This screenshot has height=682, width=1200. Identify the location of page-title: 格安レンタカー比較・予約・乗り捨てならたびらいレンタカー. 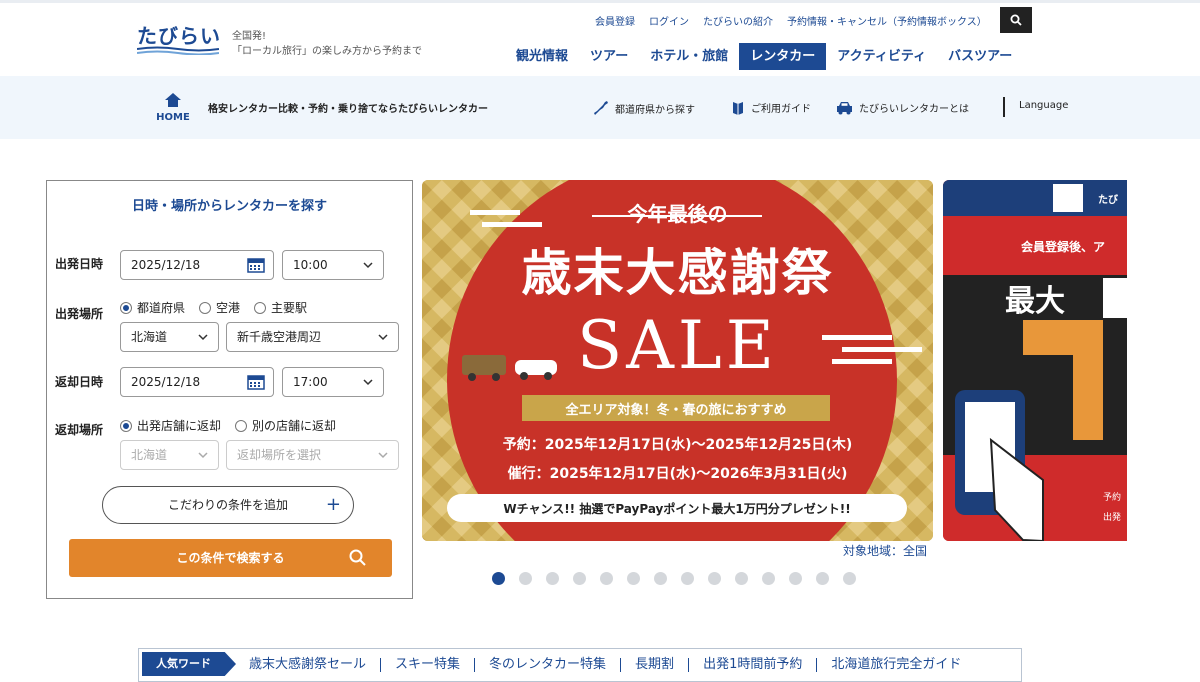
(348, 109).